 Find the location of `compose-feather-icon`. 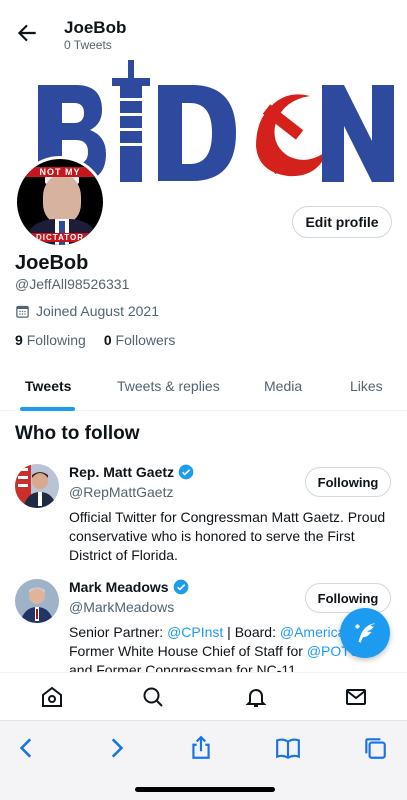

compose-feather-icon is located at coordinates (365, 633).